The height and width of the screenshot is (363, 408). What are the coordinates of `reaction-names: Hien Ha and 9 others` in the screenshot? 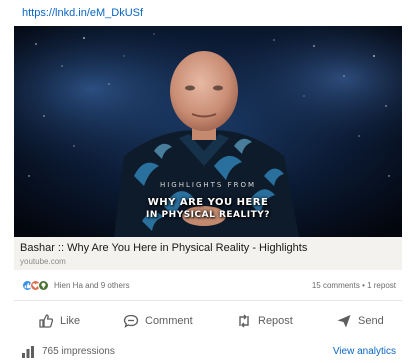 It's located at (92, 285).